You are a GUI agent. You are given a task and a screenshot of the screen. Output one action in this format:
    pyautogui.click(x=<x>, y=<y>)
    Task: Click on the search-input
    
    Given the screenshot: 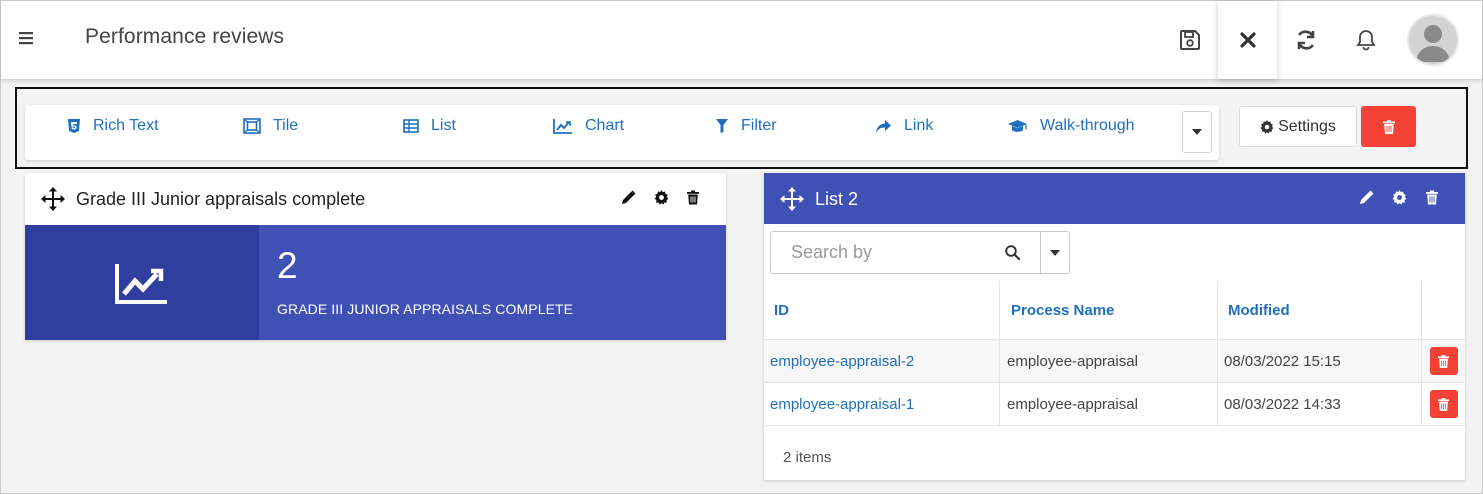 What is the action you would take?
    pyautogui.click(x=886, y=252)
    